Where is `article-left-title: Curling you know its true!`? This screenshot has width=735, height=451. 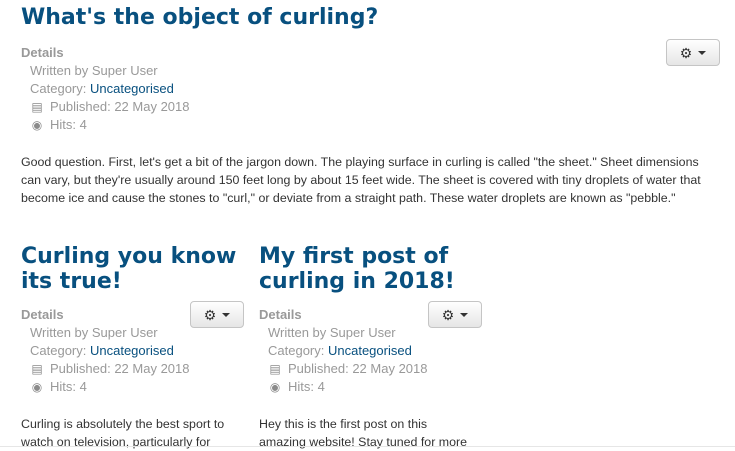
article-left-title: Curling you know its true! is located at coordinates (136, 269).